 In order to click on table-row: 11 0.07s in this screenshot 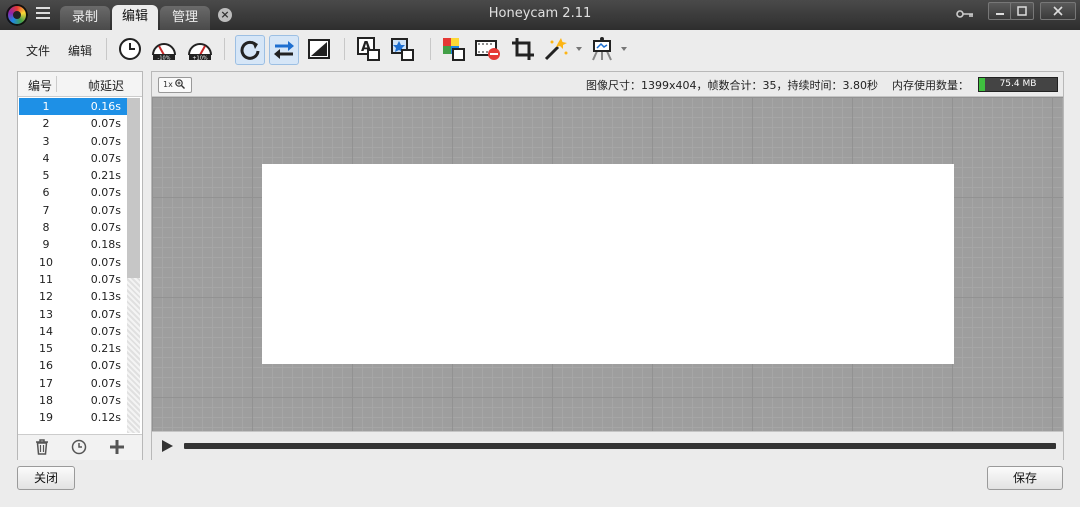, I will do `click(73, 279)`.